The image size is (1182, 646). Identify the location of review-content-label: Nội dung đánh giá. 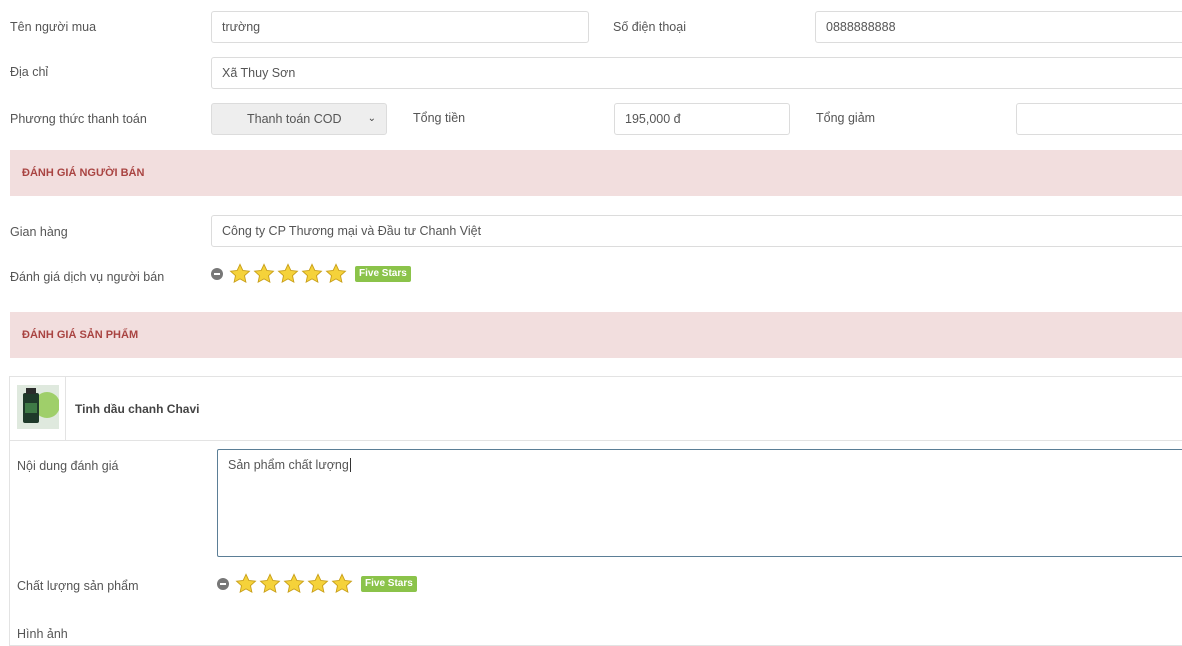
(68, 466).